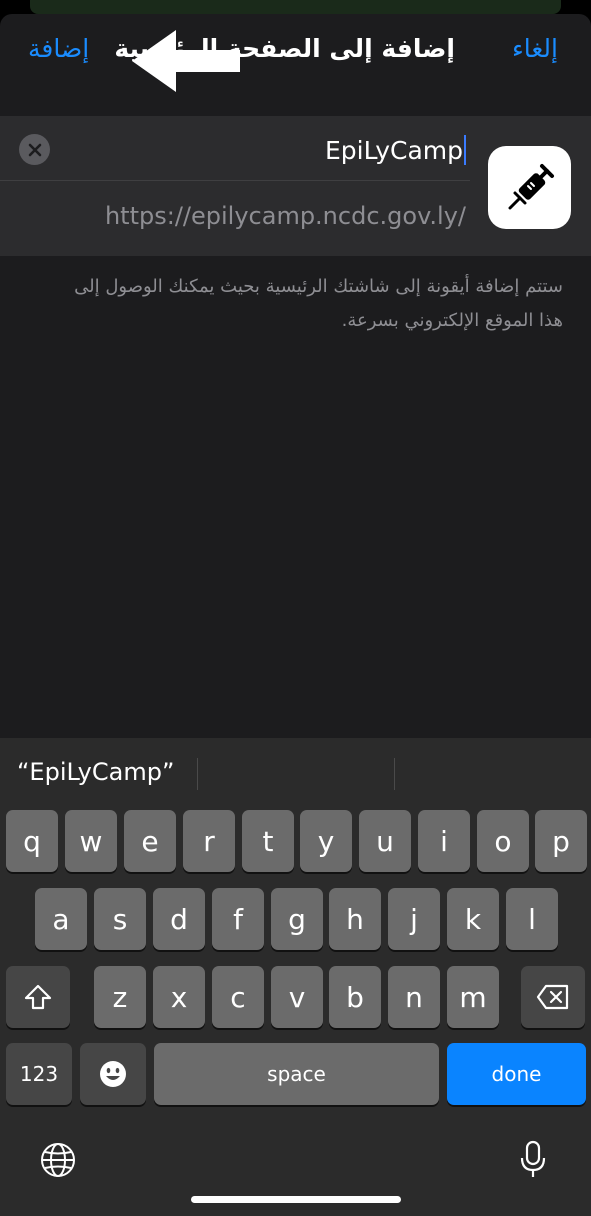 Image resolution: width=591 pixels, height=1216 pixels. I want to click on emoji-key, so click(113, 1074).